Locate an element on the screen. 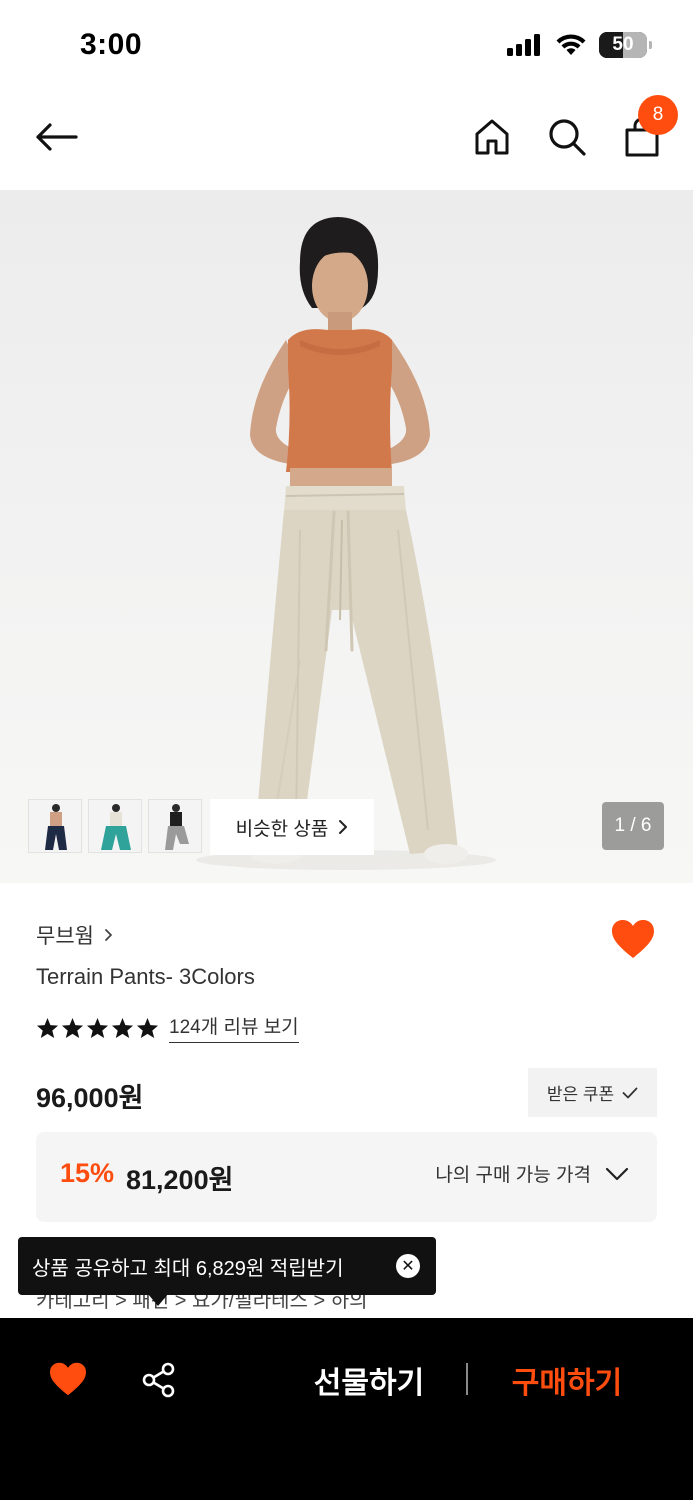 The height and width of the screenshot is (1500, 693). thumbnail-gray-image is located at coordinates (177, 827).